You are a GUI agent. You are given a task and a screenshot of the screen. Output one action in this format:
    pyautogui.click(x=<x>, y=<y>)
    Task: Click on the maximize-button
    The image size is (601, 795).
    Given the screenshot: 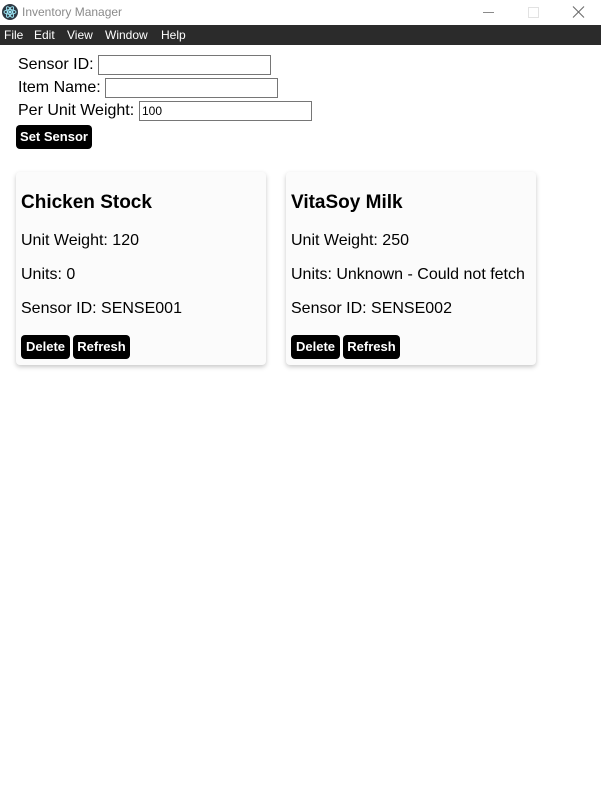 What is the action you would take?
    pyautogui.click(x=533, y=12)
    